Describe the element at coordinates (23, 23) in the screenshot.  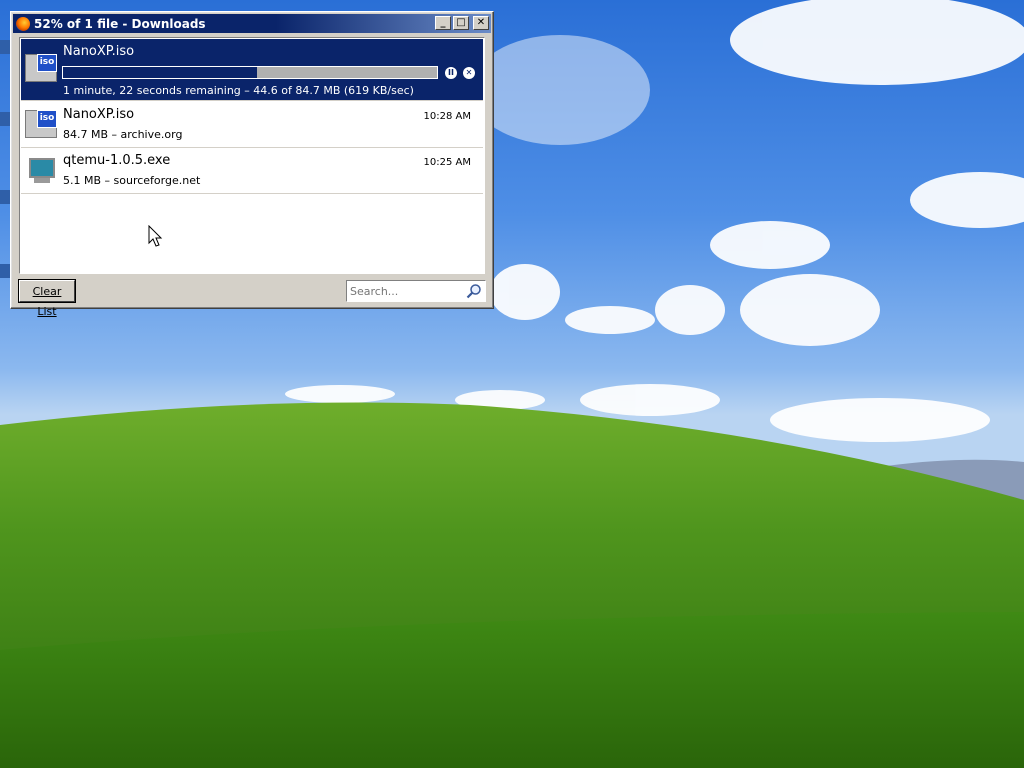
I see `firefox-icon` at that location.